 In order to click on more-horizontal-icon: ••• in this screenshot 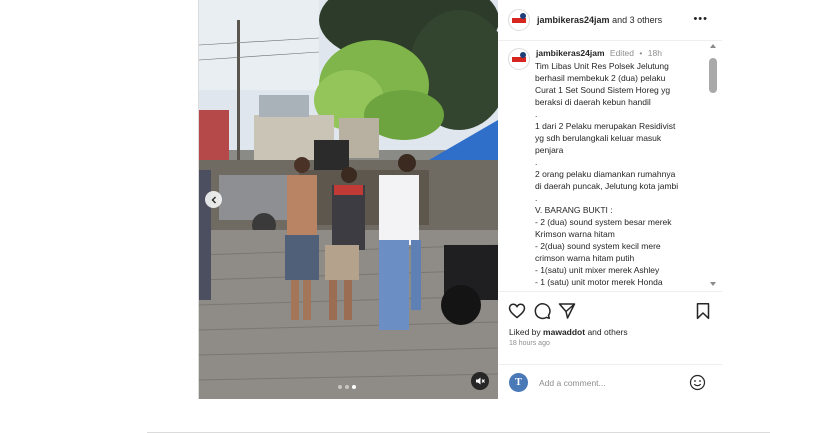, I will do `click(700, 19)`.